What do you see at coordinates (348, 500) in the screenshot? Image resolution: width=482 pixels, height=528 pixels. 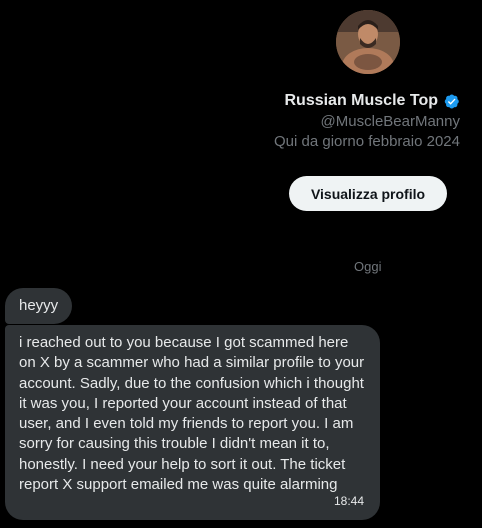 I see `message-timestamp: 18:44` at bounding box center [348, 500].